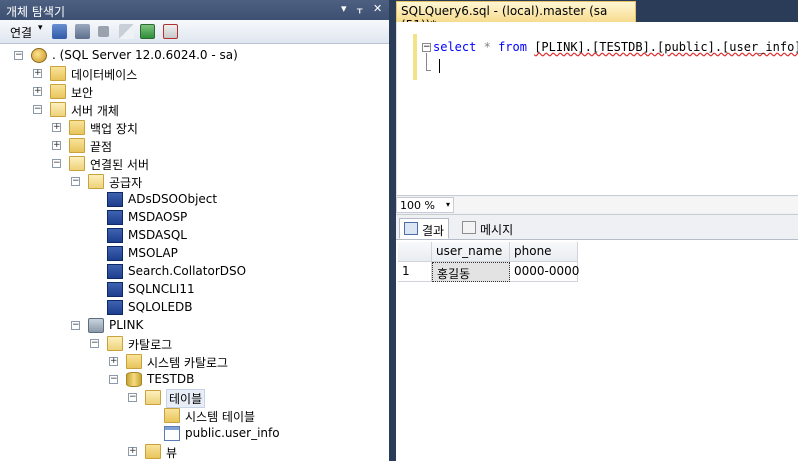 This screenshot has height=461, width=798. What do you see at coordinates (194, 164) in the screenshot?
I see `tree-node: − 연결된 서버` at bounding box center [194, 164].